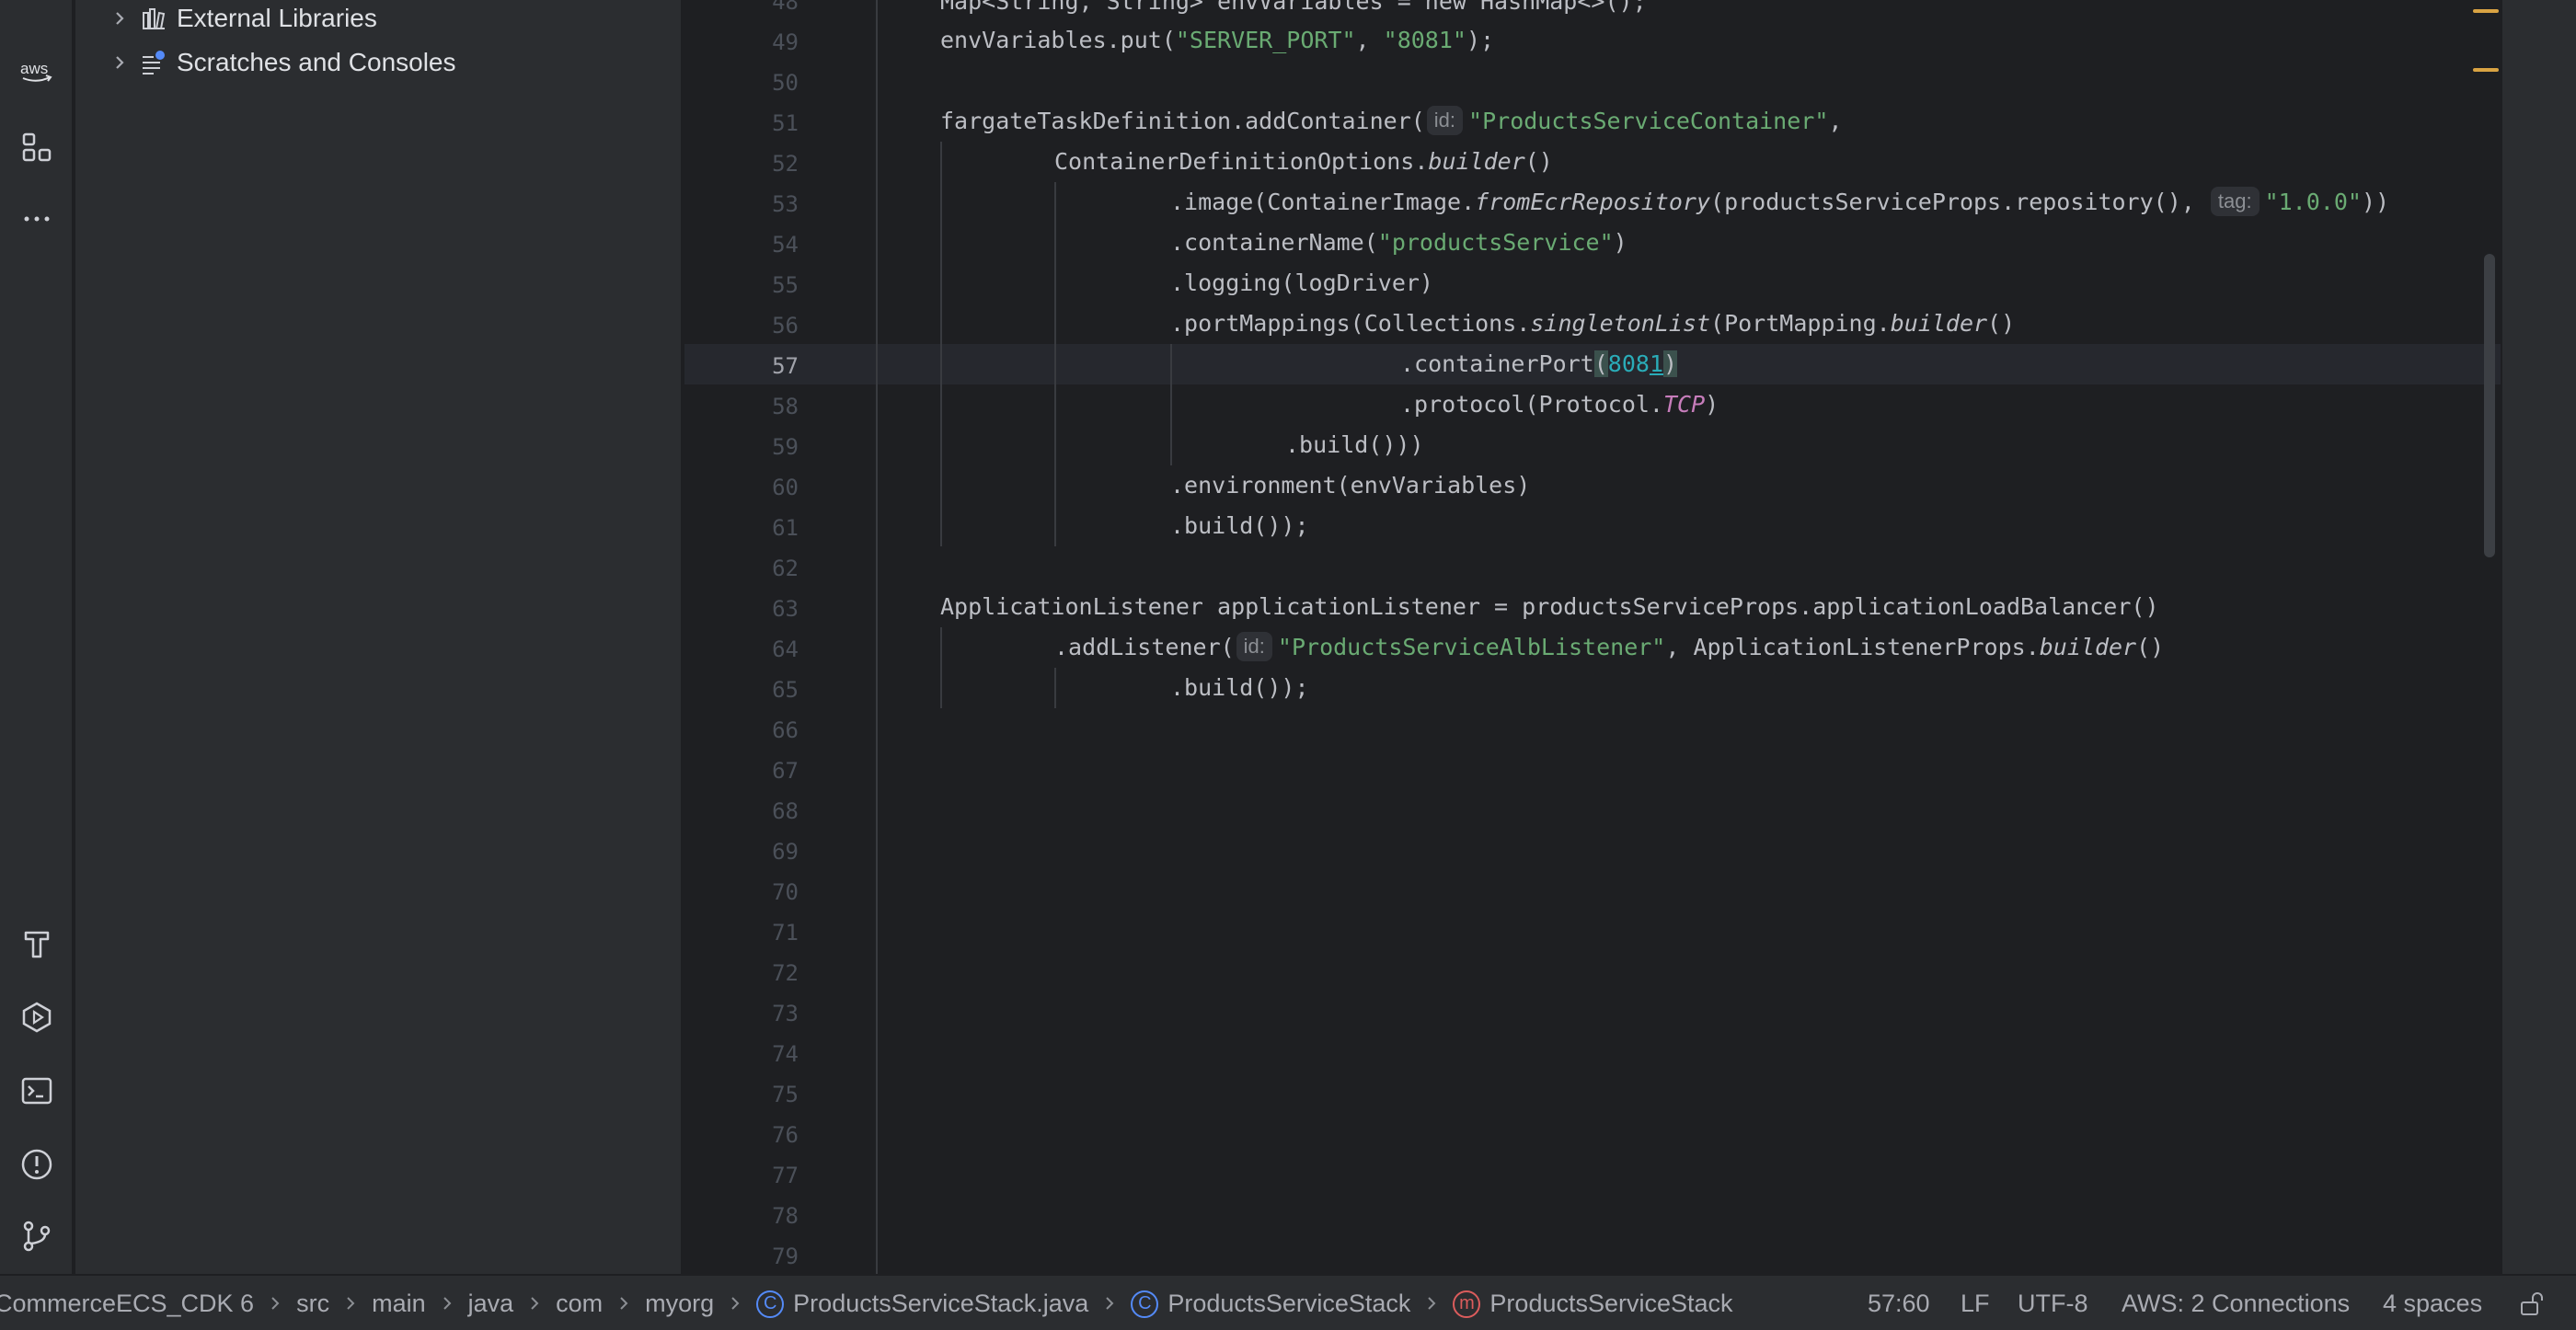  I want to click on error-stripe, so click(2487, 637).